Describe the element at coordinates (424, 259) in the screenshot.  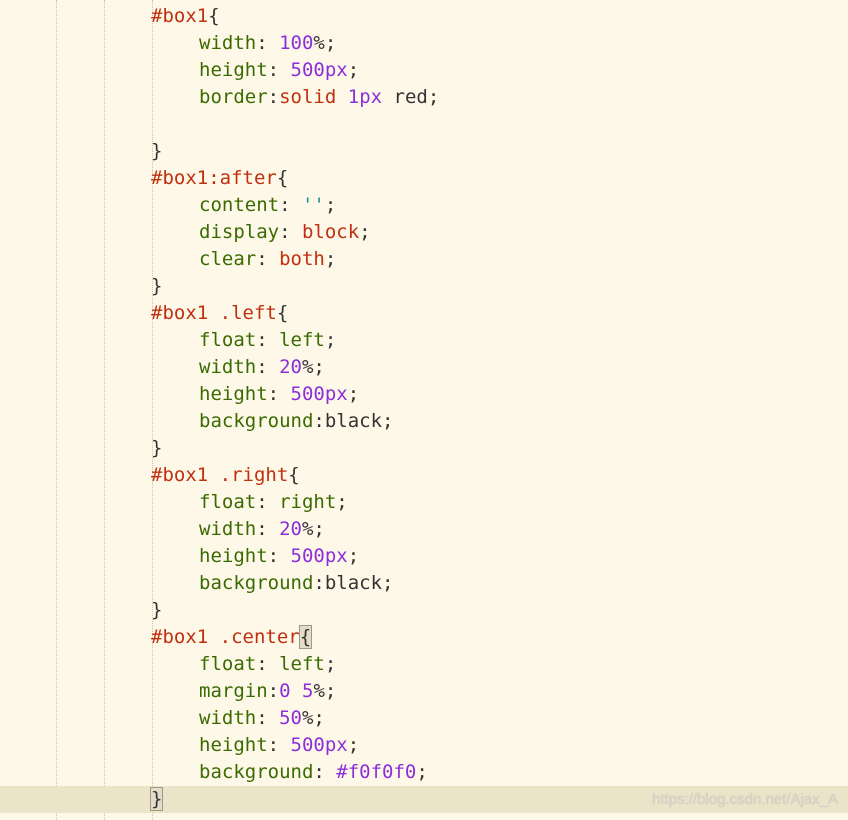
I see `code-line: clear: both;` at that location.